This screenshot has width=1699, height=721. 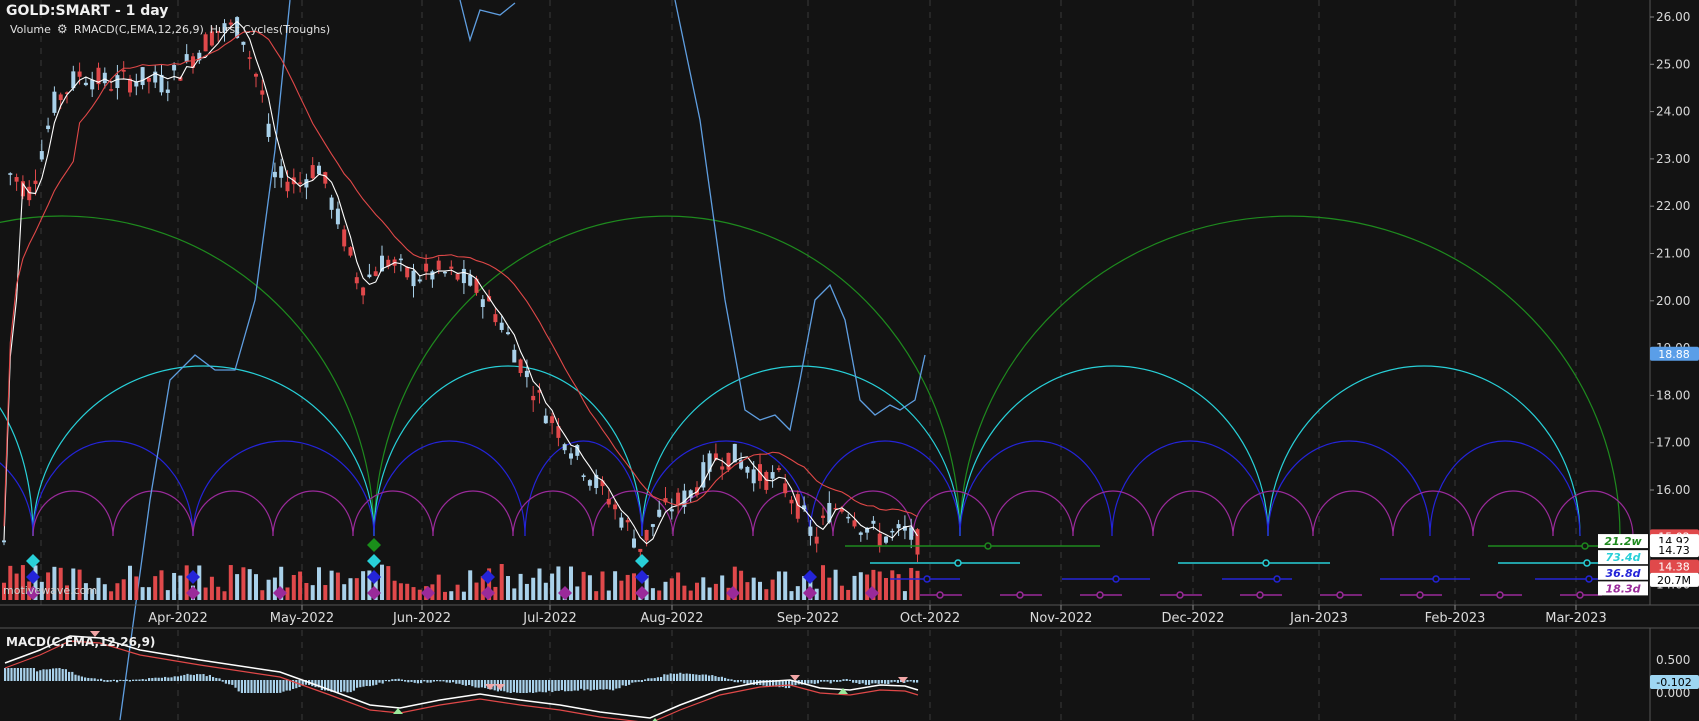 I want to click on cycle-label-text: 73.4d, so click(x=1622, y=557).